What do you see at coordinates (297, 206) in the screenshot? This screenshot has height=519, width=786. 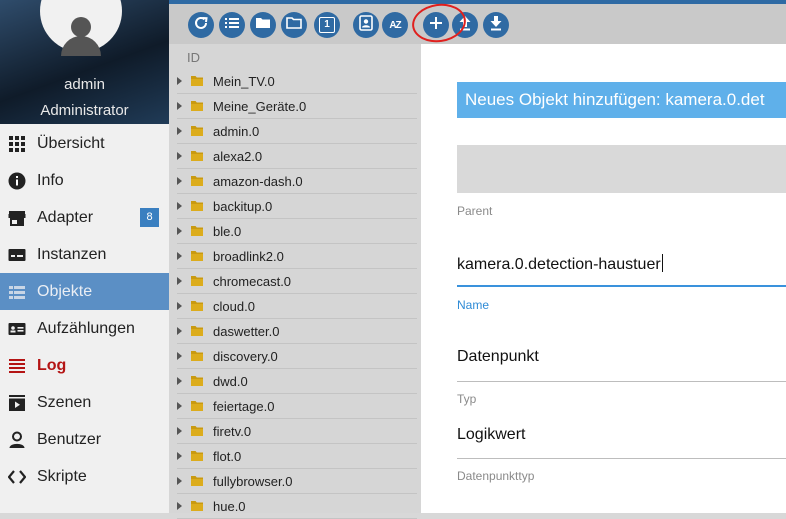 I see `tree-row: backitup.0` at bounding box center [297, 206].